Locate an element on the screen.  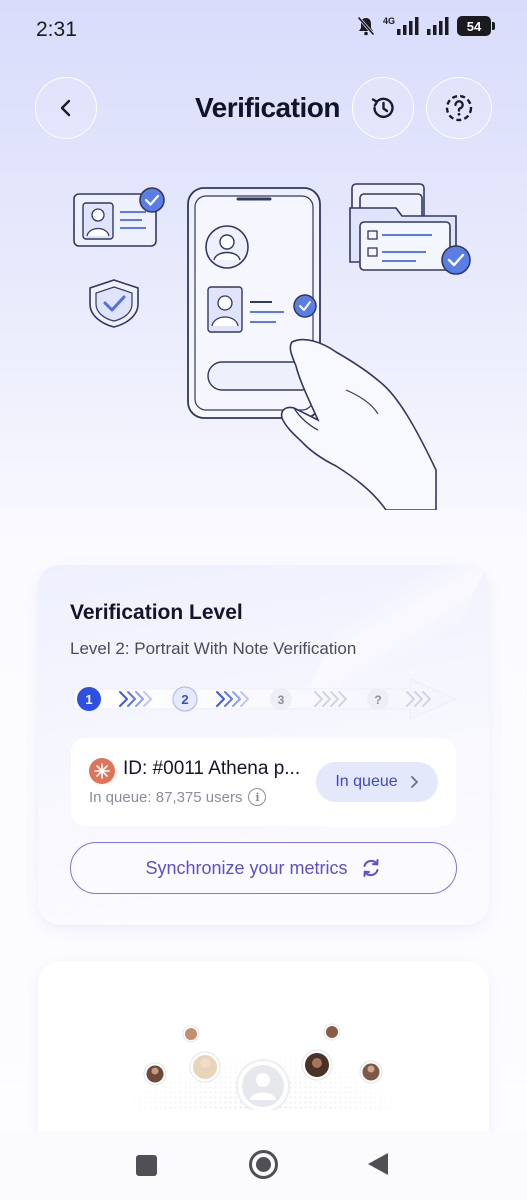
step-1: 1 is located at coordinates (89, 699).